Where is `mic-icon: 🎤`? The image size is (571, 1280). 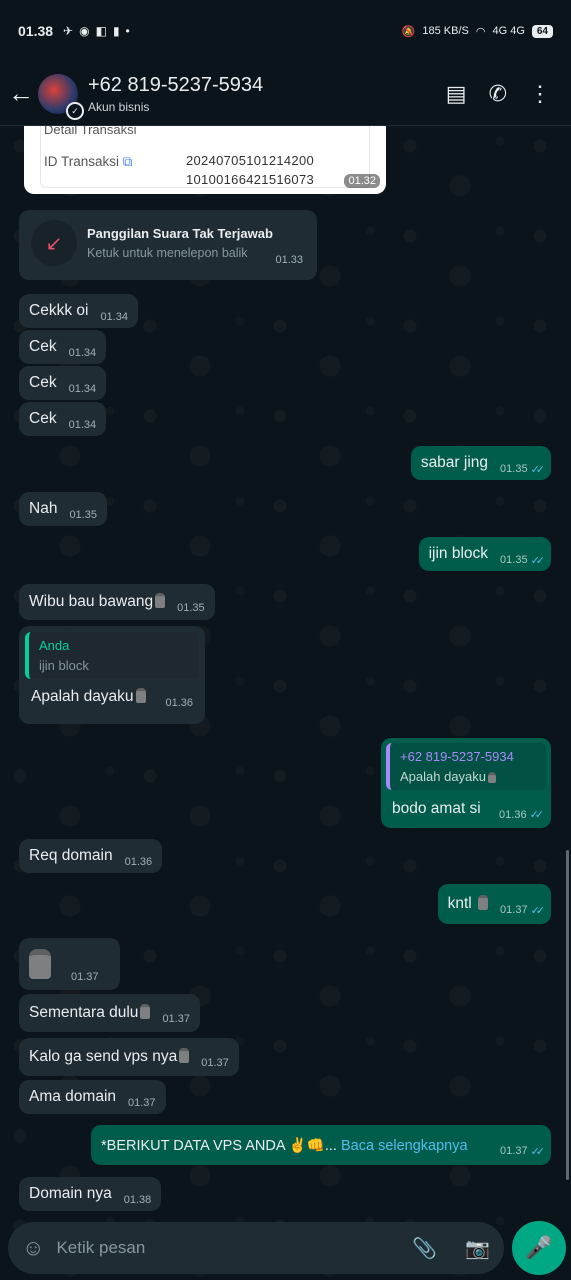 mic-icon: 🎤 is located at coordinates (539, 1247).